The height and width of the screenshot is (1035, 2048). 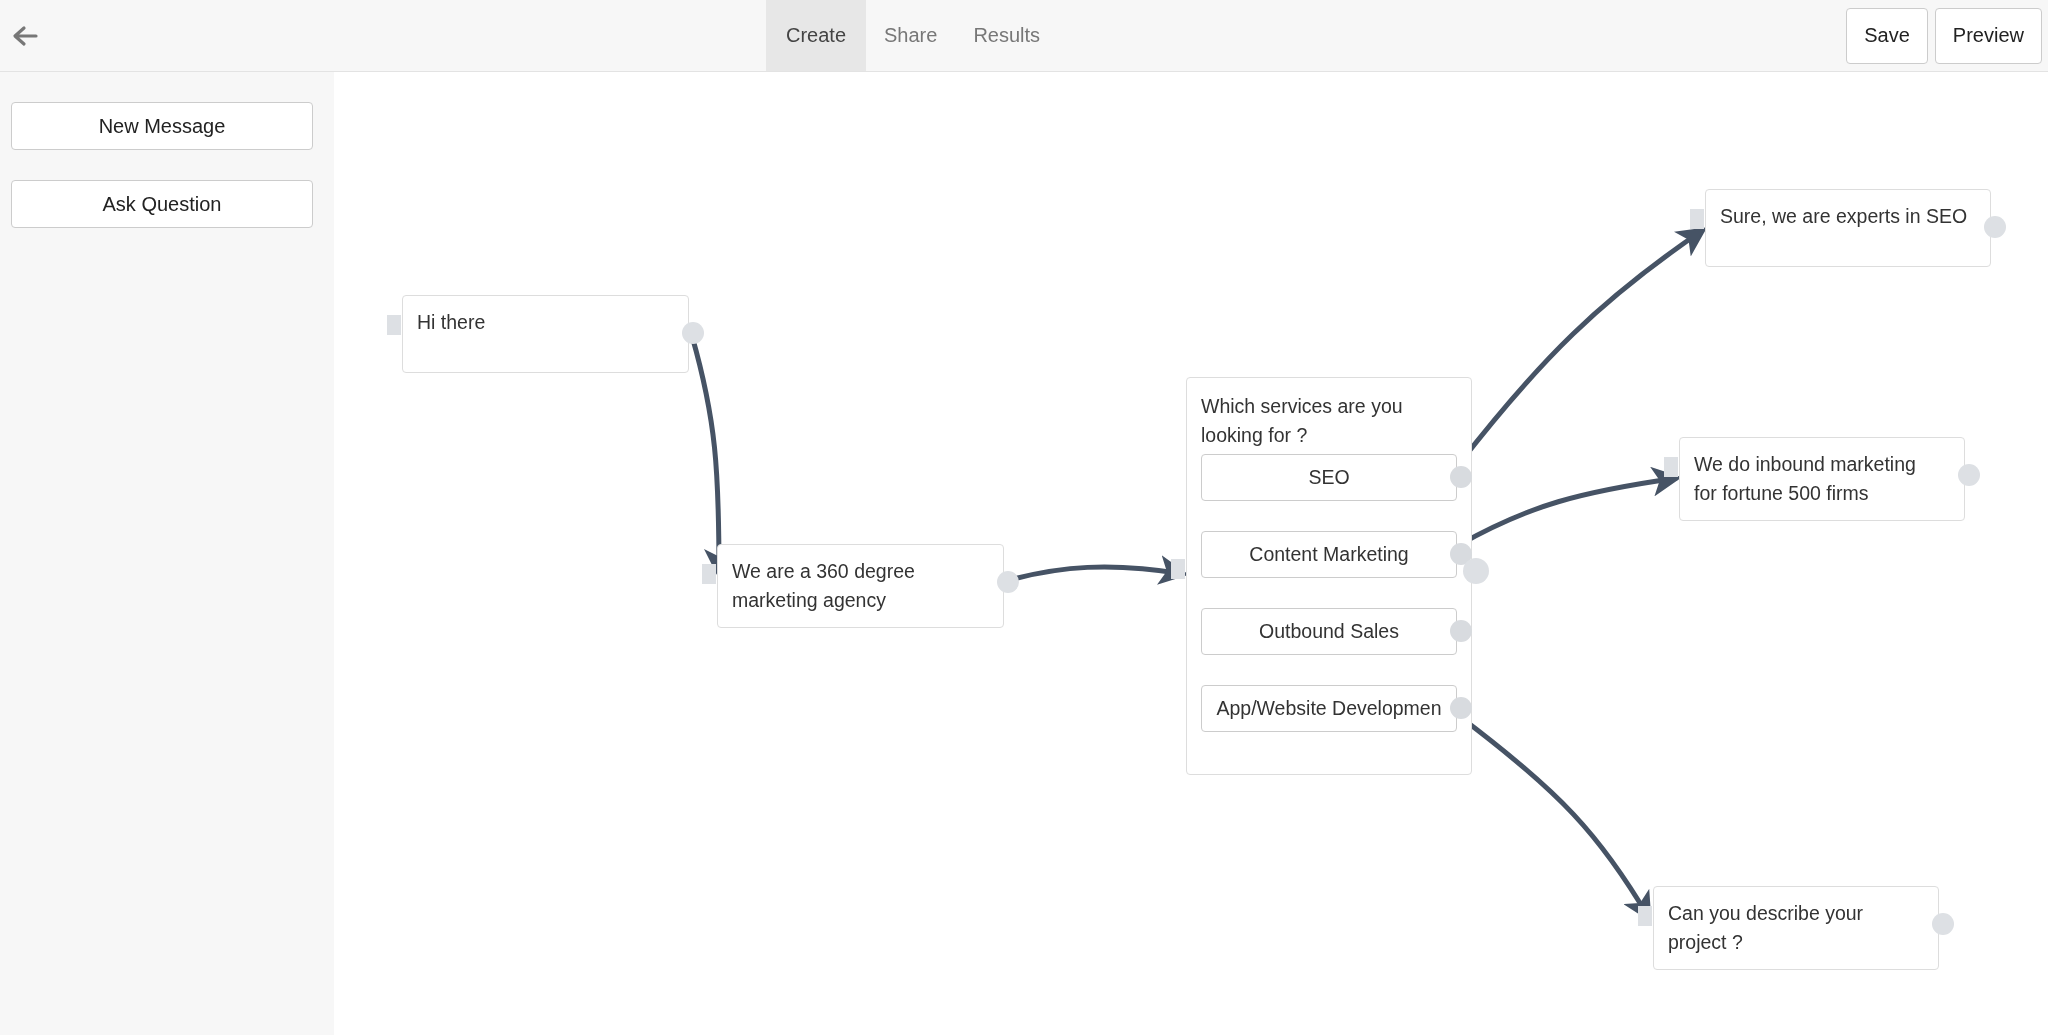 What do you see at coordinates (816, 35) in the screenshot?
I see `tab: Create` at bounding box center [816, 35].